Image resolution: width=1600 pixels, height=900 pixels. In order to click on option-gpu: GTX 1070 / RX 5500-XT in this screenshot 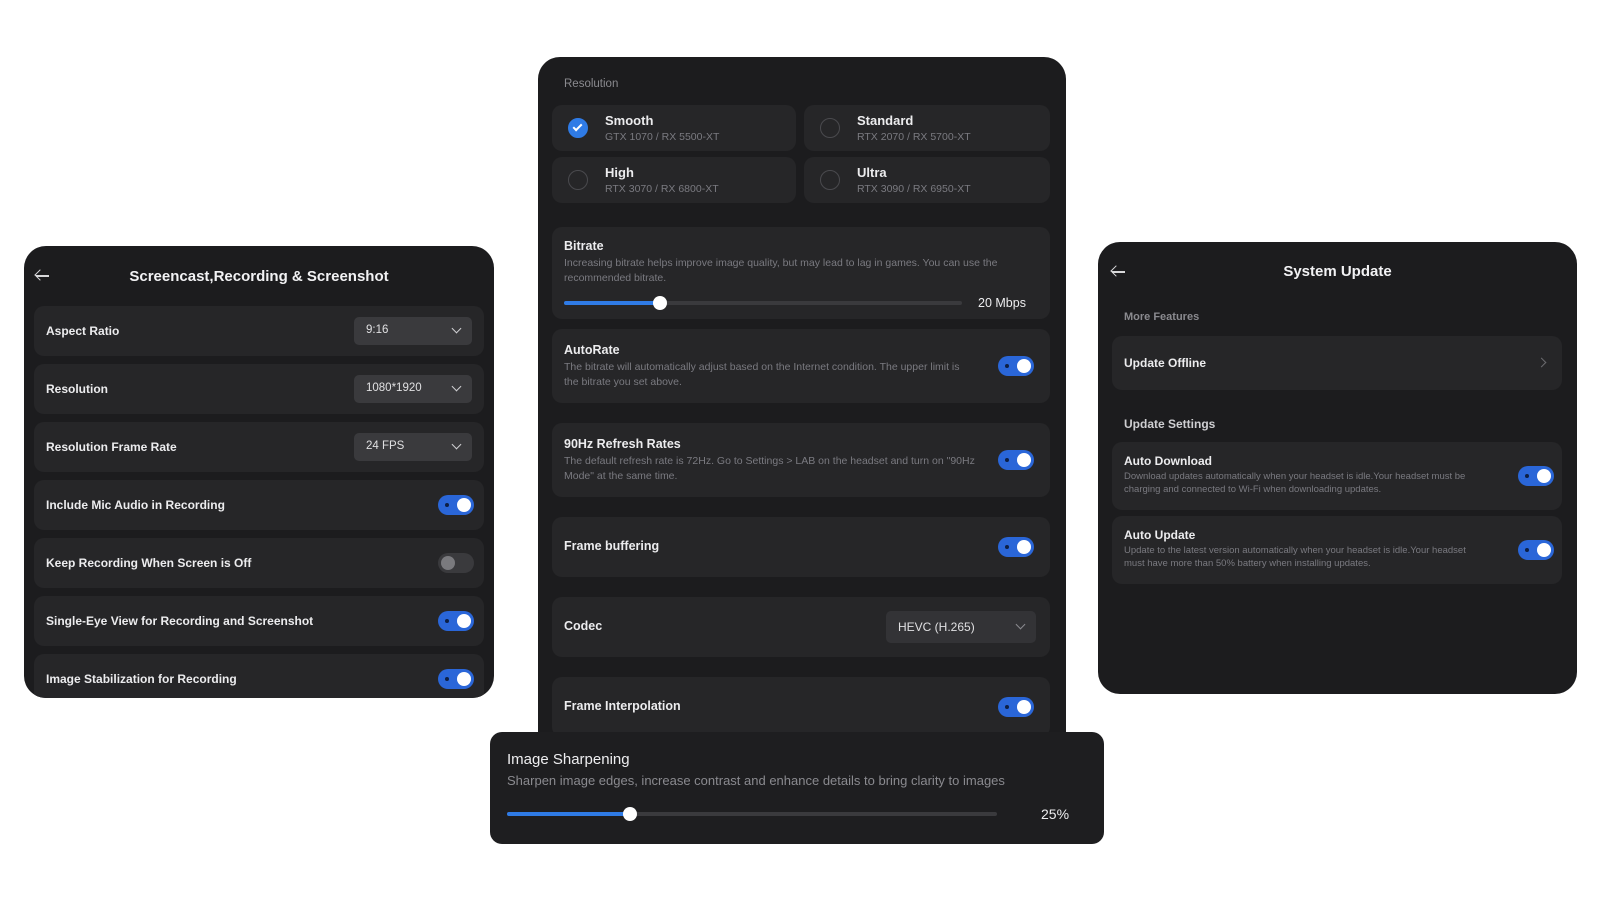, I will do `click(662, 137)`.